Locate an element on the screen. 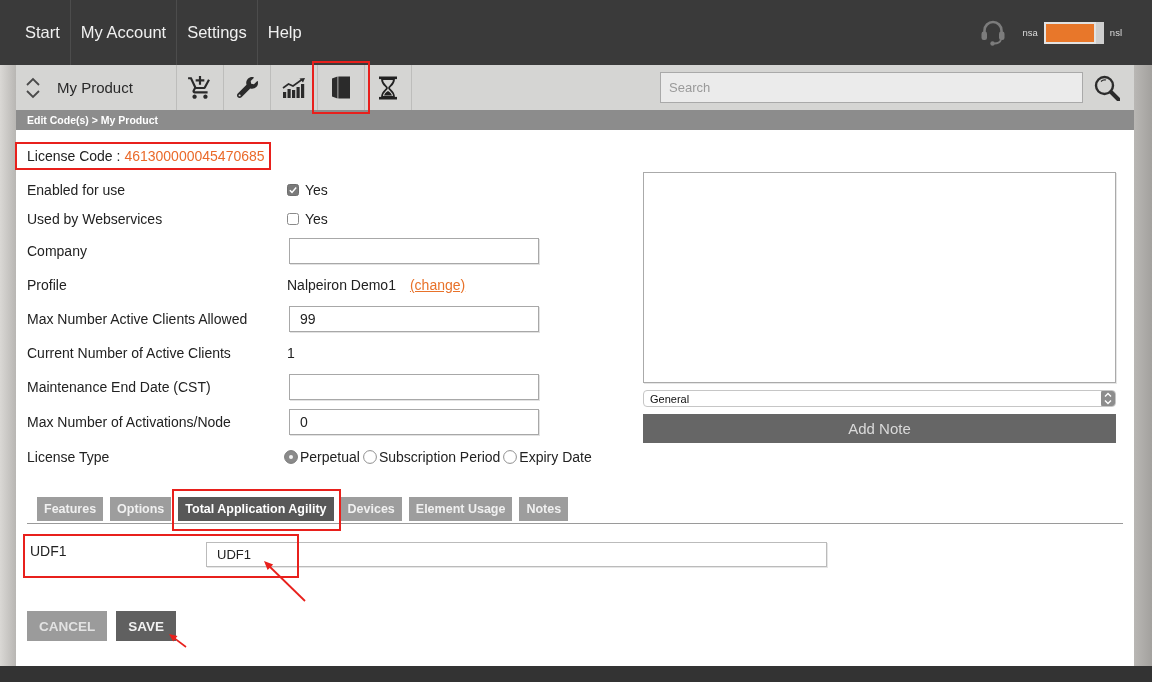 The image size is (1152, 682). save-button: SAVE is located at coordinates (146, 626).